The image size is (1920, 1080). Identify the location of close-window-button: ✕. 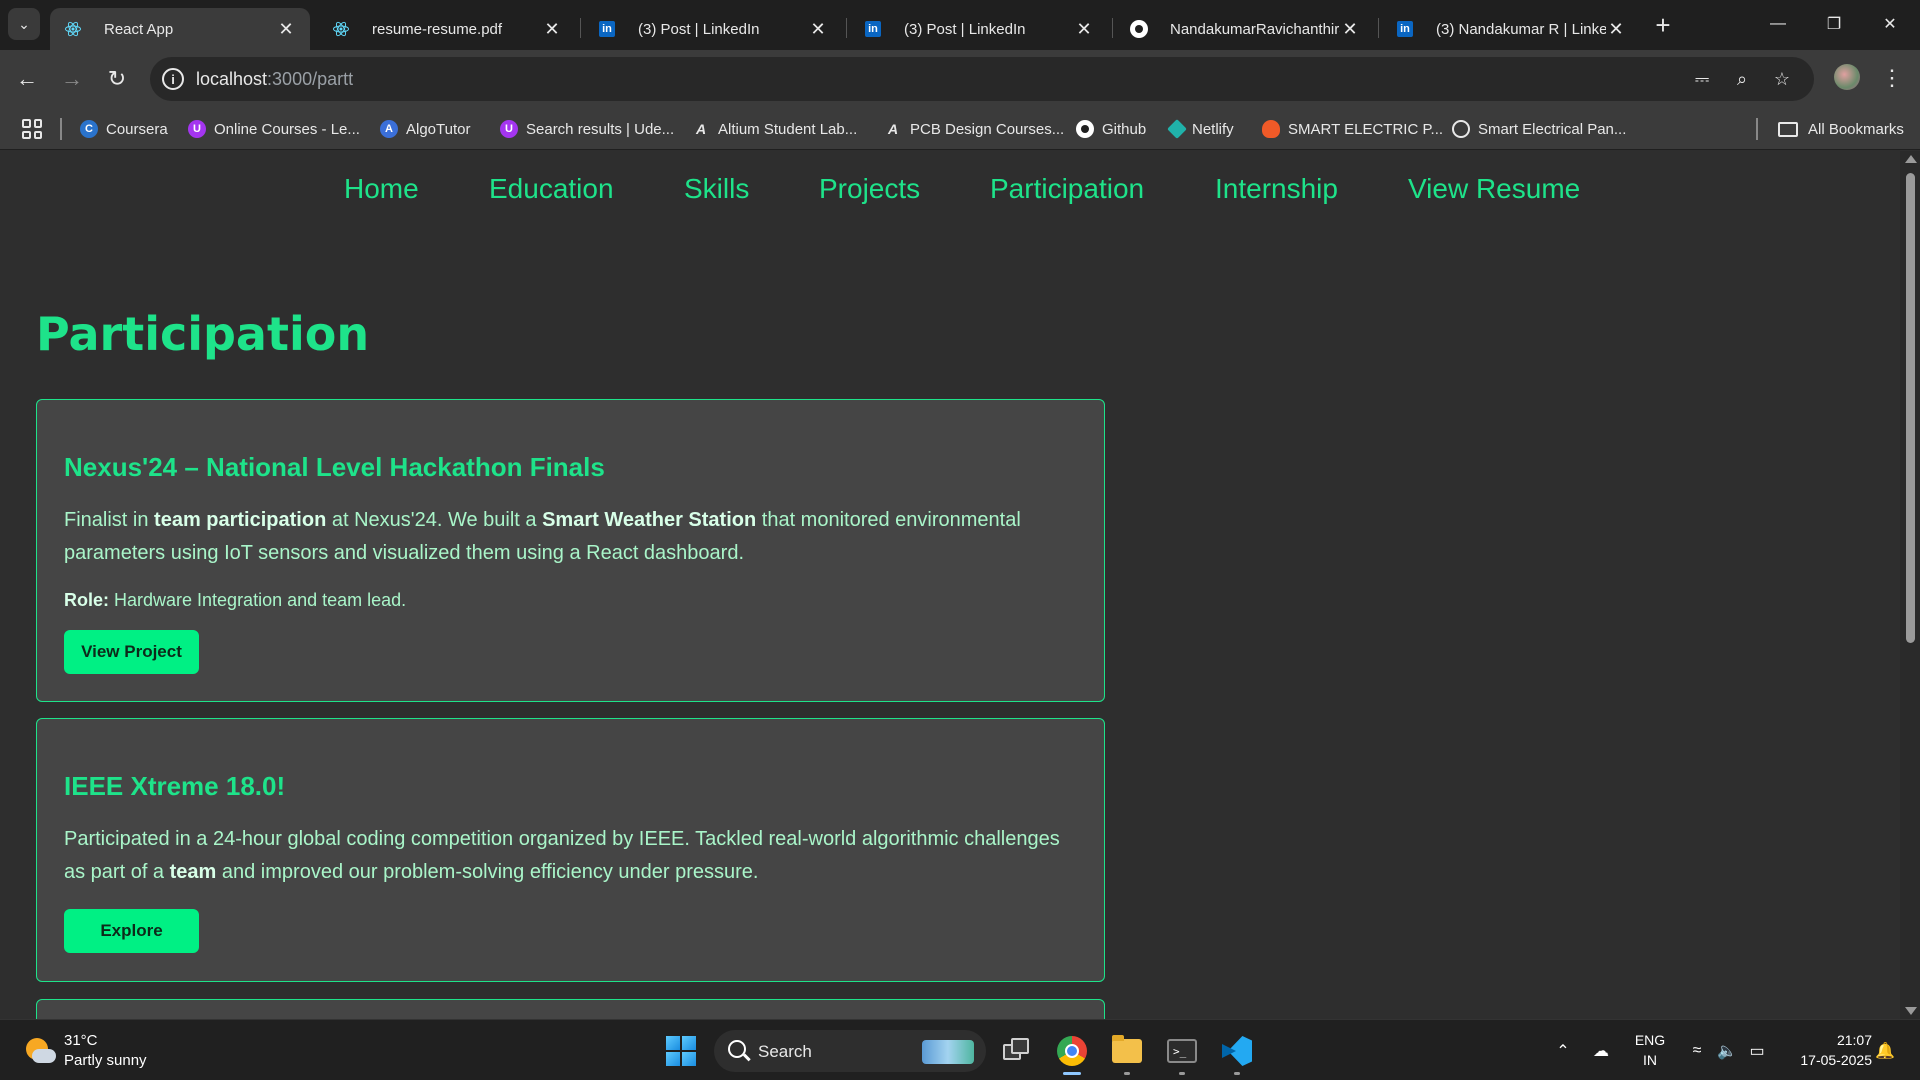
(1890, 24).